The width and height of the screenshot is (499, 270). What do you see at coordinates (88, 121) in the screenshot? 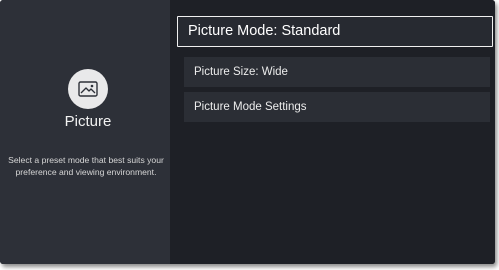
I see `category-title: Picture` at bounding box center [88, 121].